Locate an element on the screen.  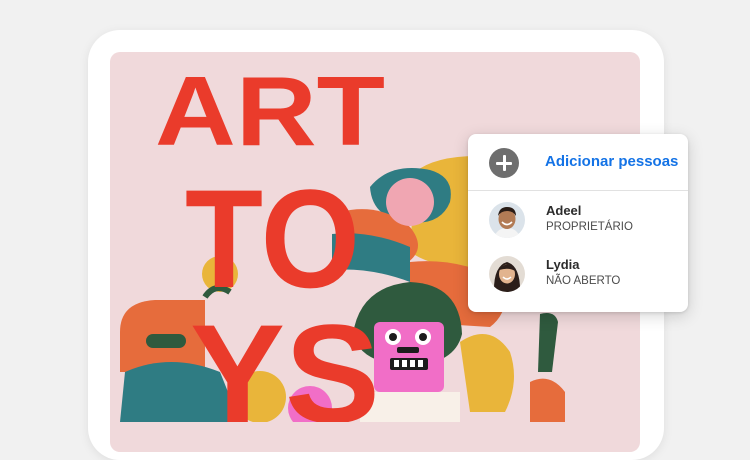
poster-title-line: ART is located at coordinates (270, 111).